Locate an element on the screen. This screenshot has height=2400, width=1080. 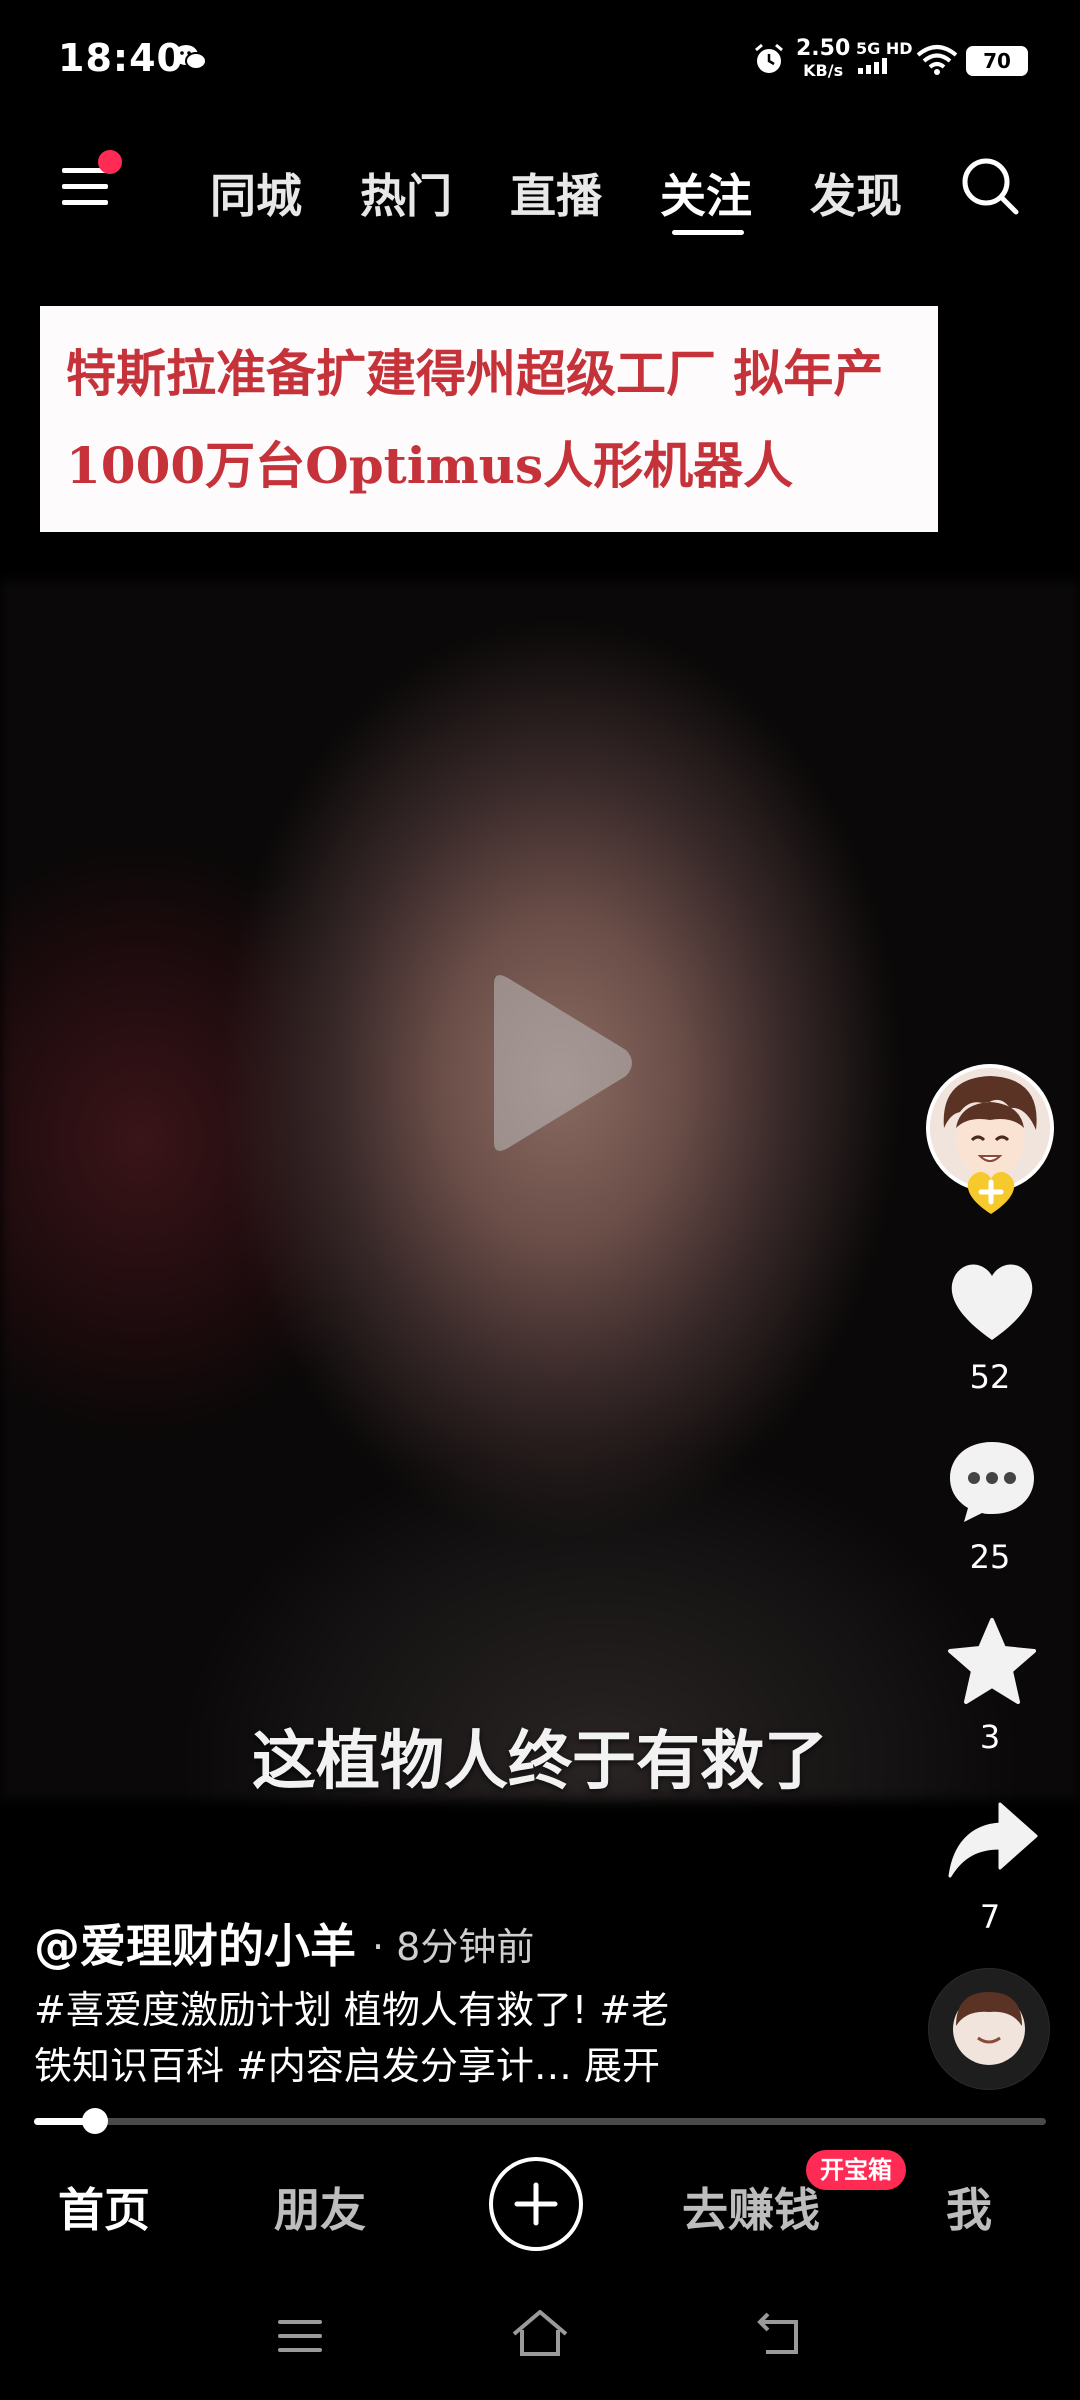
headline-line-2: 1000万台Optimus人形机器人 is located at coordinates (430, 465).